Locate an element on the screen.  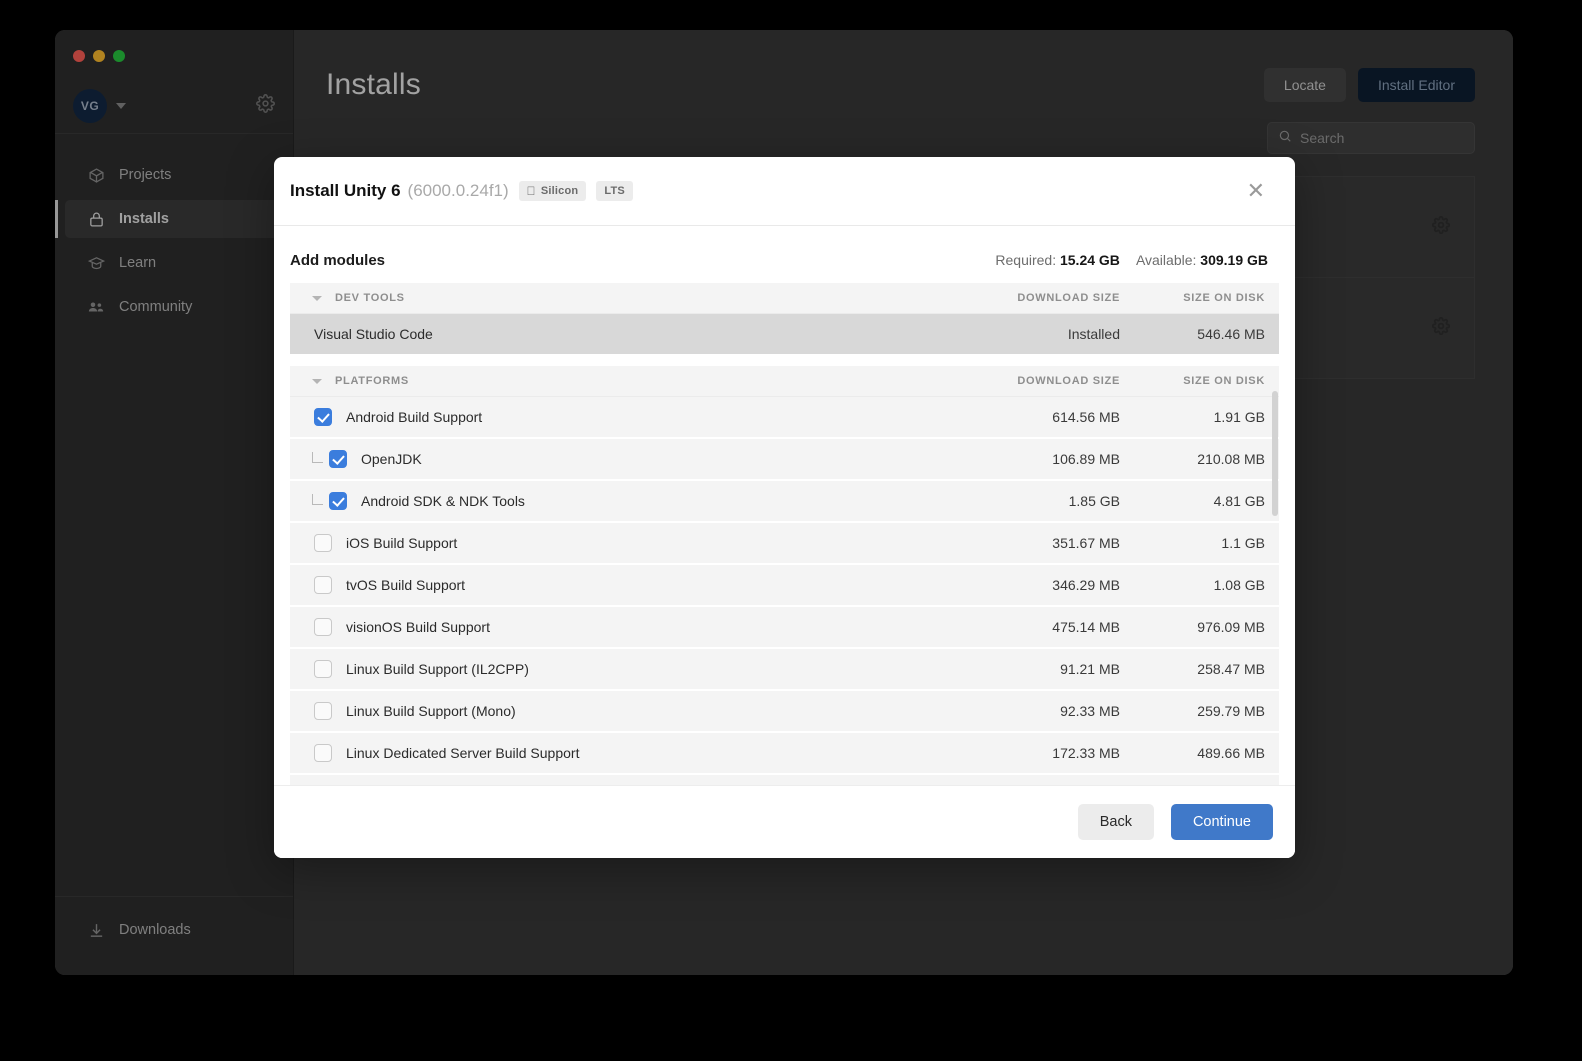
module-size-on-disk: 4.81 GB is located at coordinates (1239, 501).